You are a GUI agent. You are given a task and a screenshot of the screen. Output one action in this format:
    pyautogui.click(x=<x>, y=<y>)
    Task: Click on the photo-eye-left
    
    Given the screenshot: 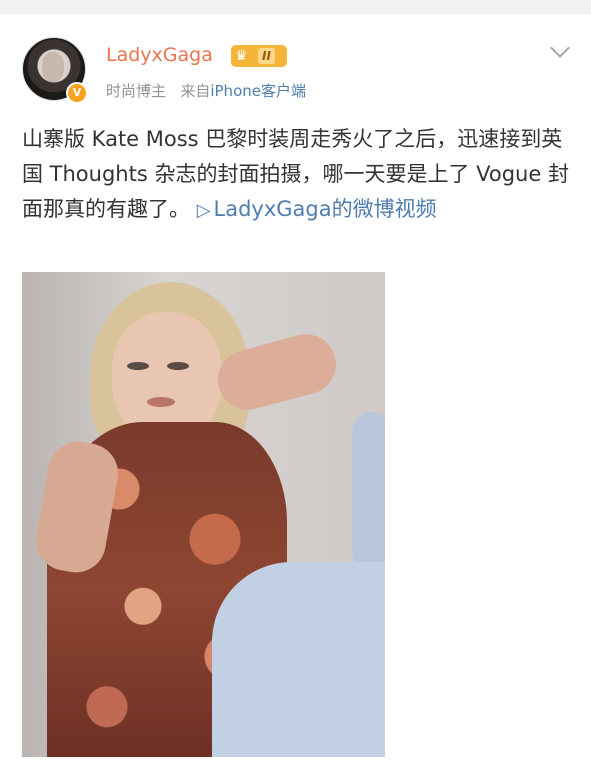 What is the action you would take?
    pyautogui.click(x=138, y=366)
    